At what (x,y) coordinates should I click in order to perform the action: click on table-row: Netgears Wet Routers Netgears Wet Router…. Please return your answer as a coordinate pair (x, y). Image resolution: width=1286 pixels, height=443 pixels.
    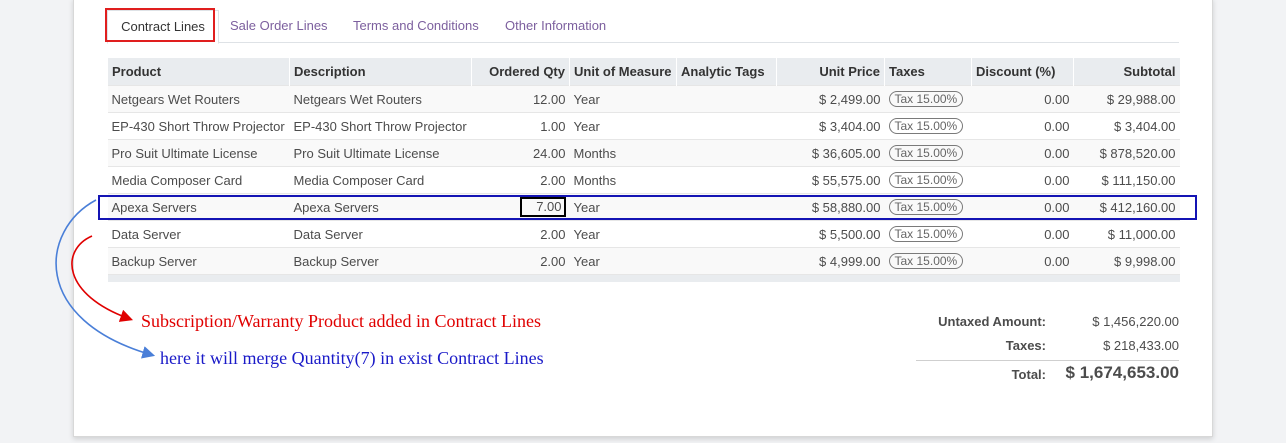
    Looking at the image, I should click on (643, 99).